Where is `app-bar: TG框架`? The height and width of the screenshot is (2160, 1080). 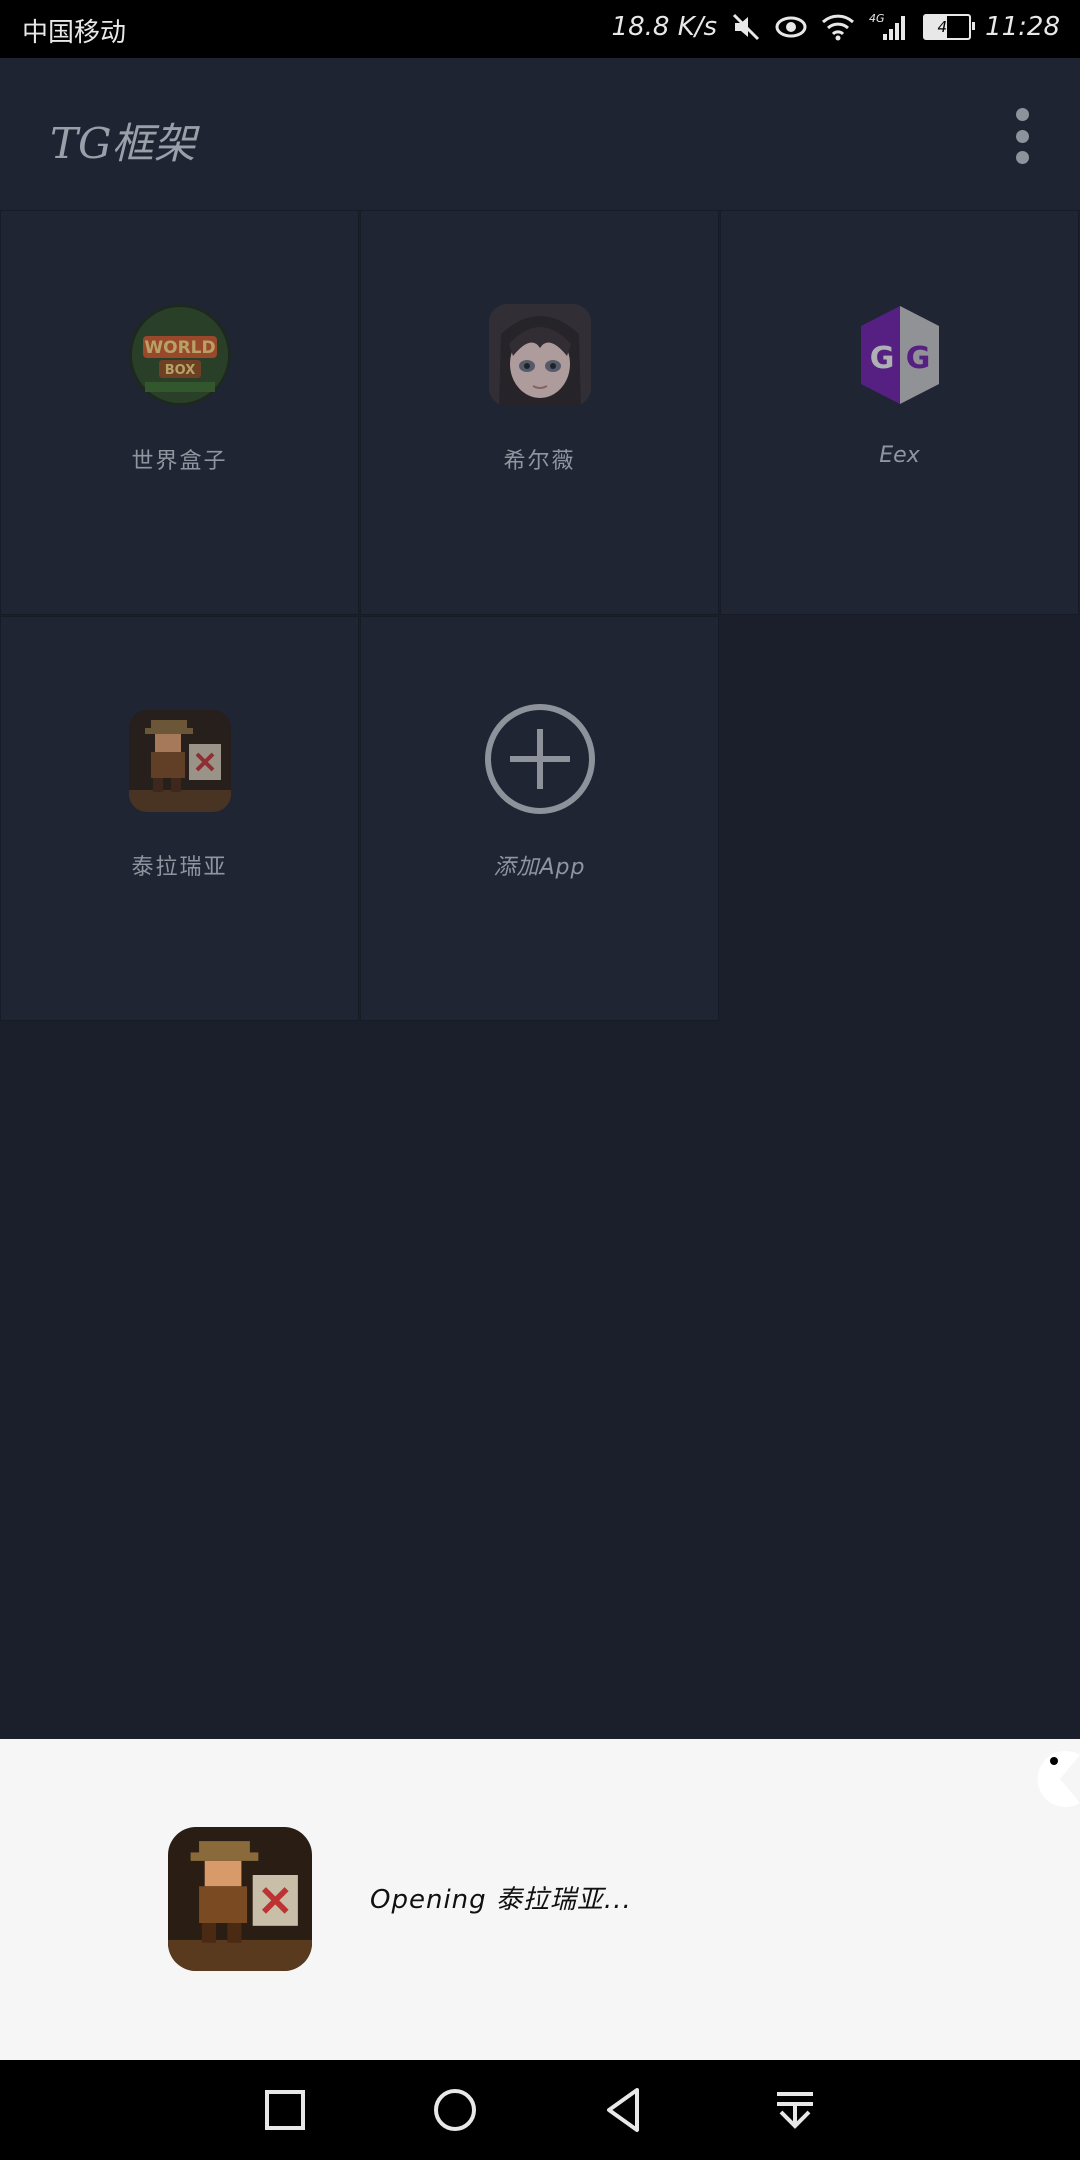
app-bar: TG框架 is located at coordinates (540, 134).